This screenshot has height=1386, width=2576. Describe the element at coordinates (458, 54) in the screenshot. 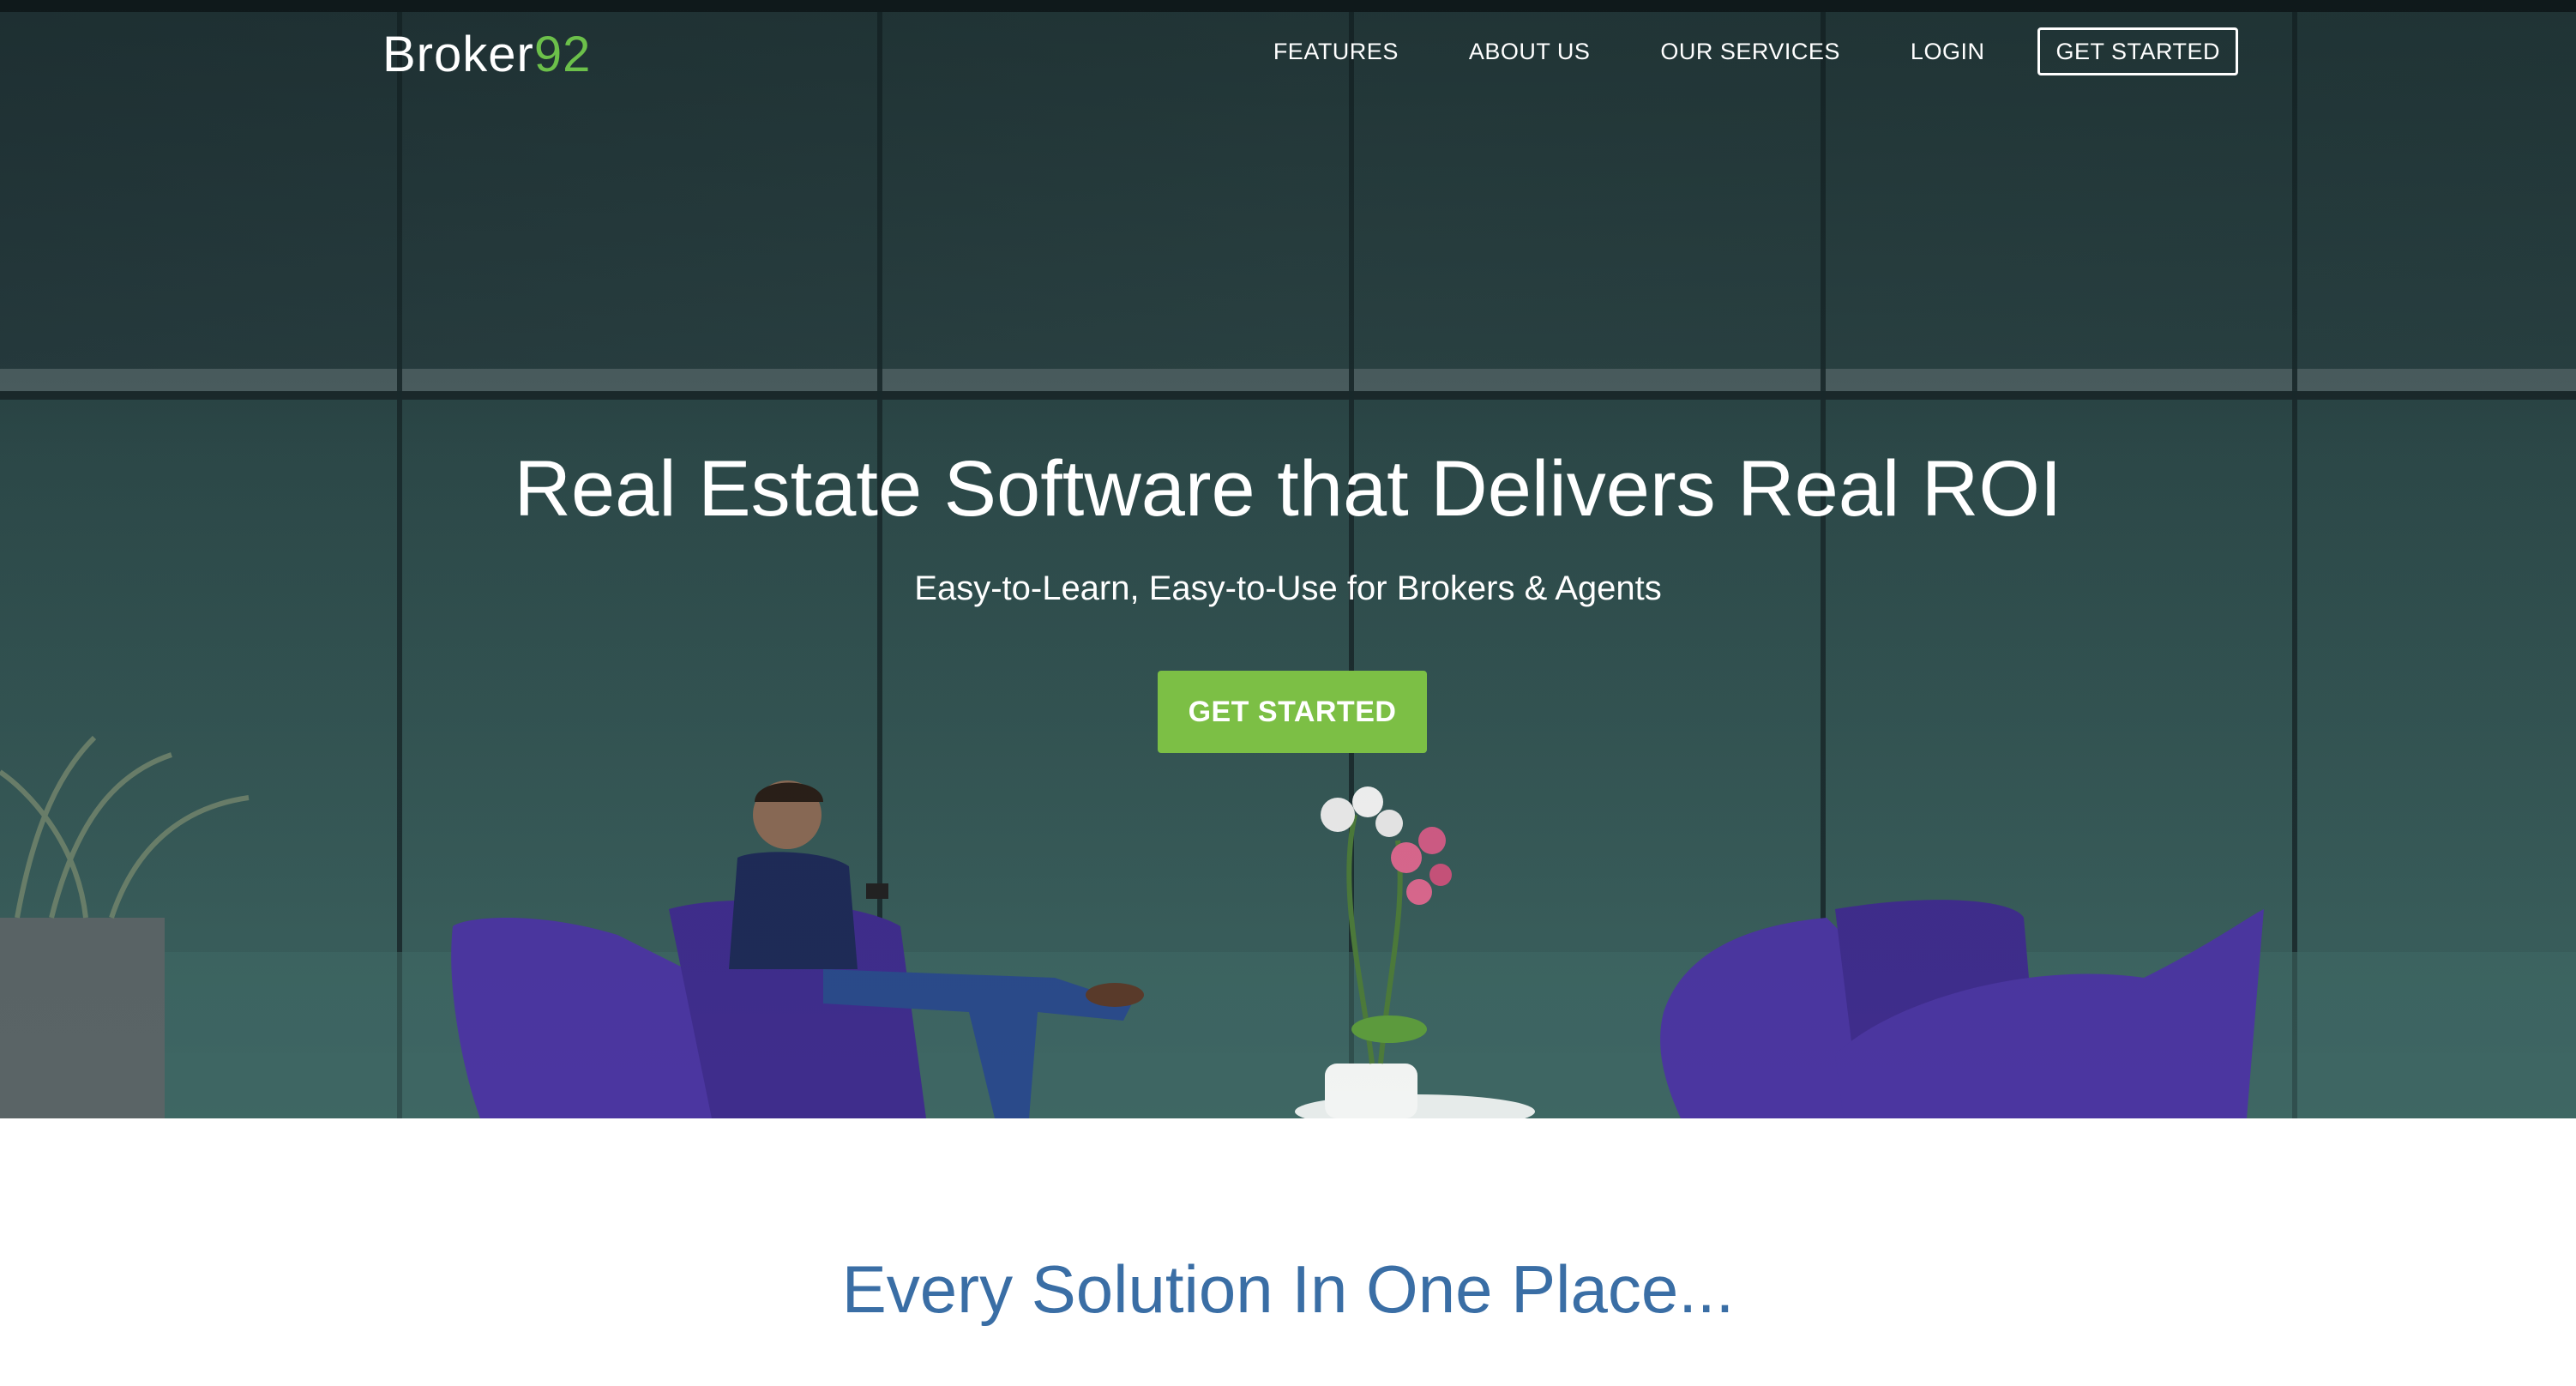

I see `logo-text: Broker` at that location.